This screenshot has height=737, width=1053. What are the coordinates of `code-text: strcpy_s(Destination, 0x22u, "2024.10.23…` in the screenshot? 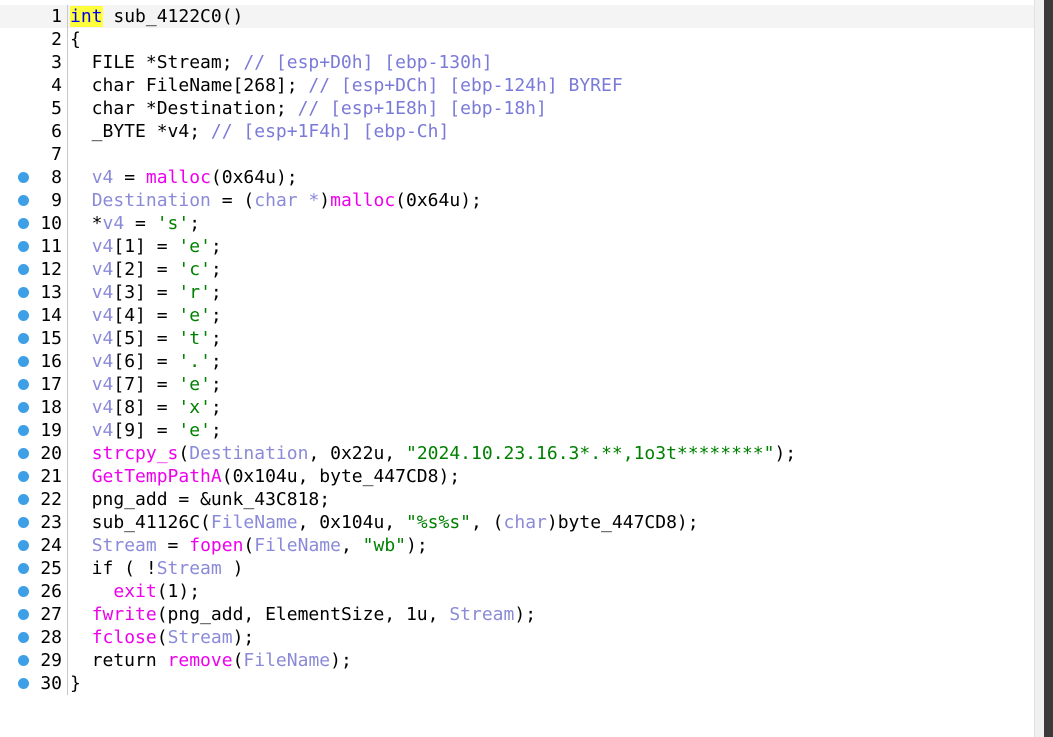 It's located at (433, 453).